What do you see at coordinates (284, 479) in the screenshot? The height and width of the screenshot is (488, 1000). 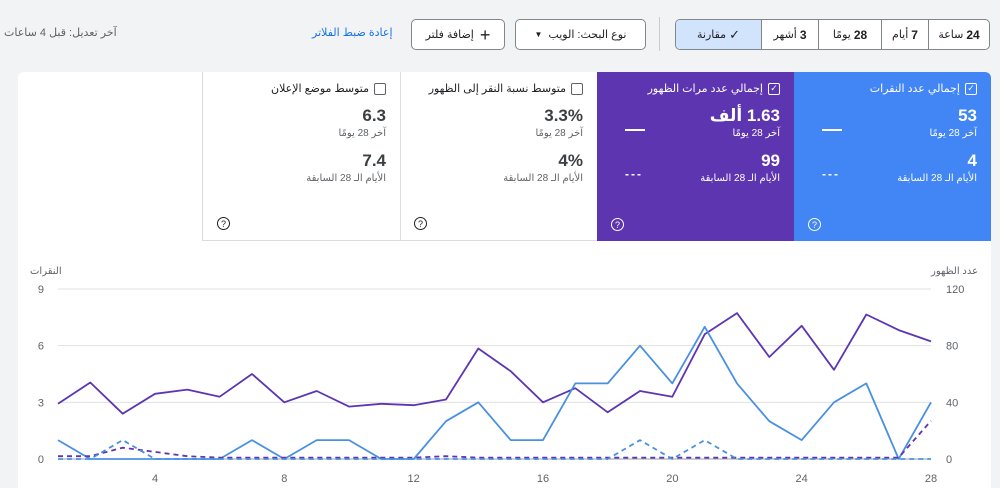 I see `x-axis-tick-label: 8` at bounding box center [284, 479].